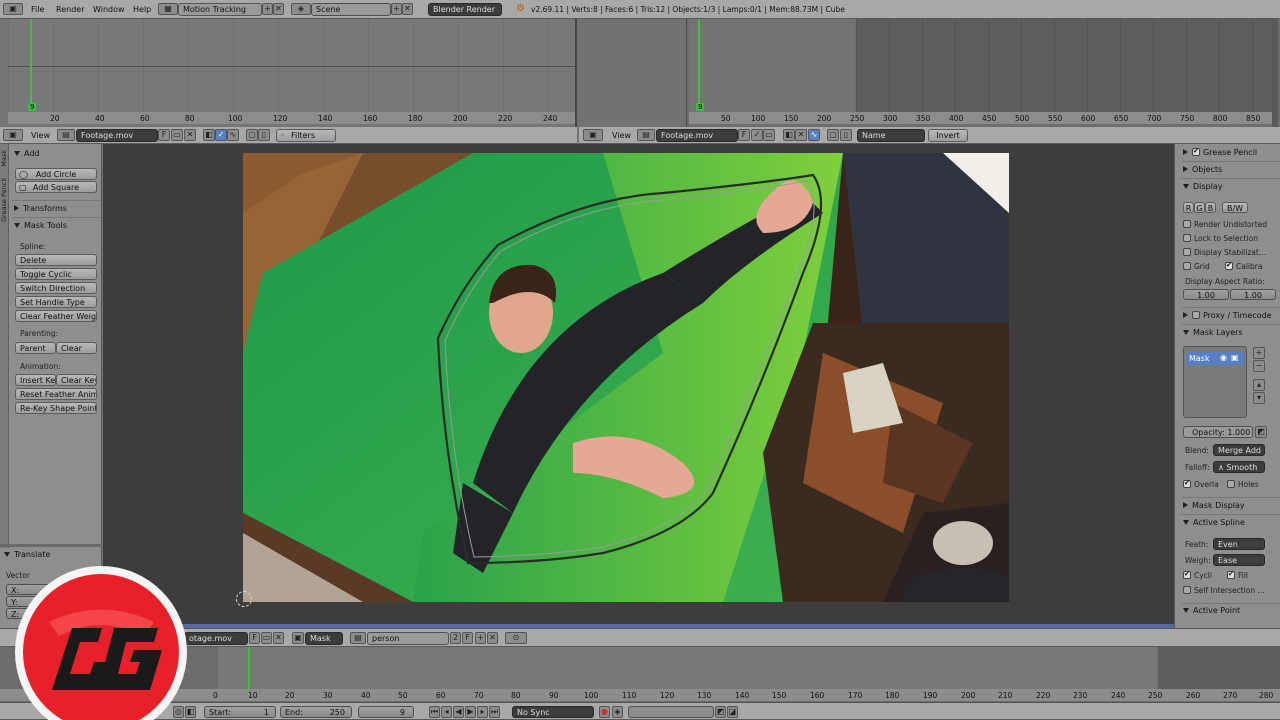  What do you see at coordinates (492, 638) in the screenshot?
I see `unlink-mask-icon: ✕` at bounding box center [492, 638].